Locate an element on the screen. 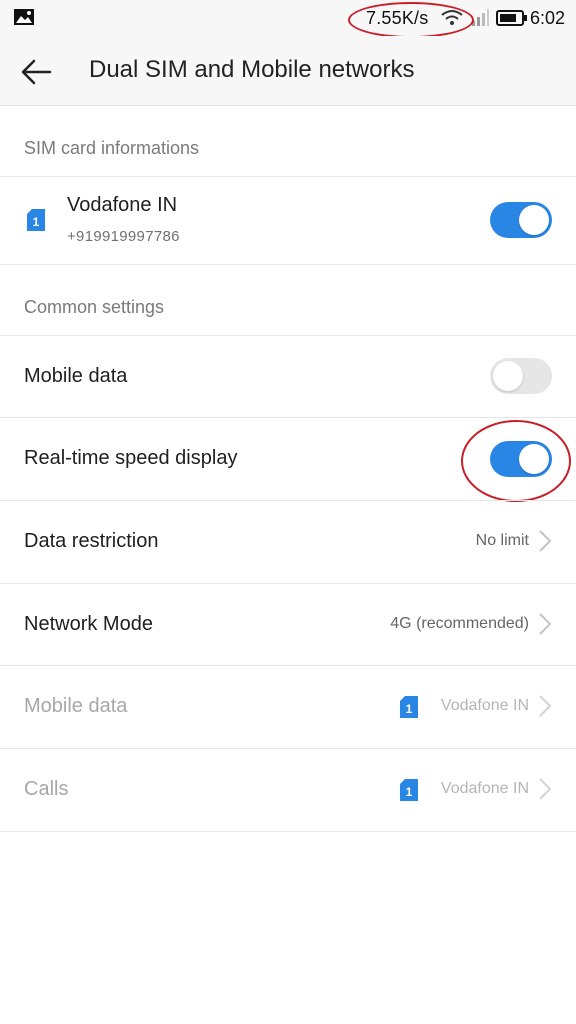  speed-display-label: Real-time speed display is located at coordinates (131, 458).